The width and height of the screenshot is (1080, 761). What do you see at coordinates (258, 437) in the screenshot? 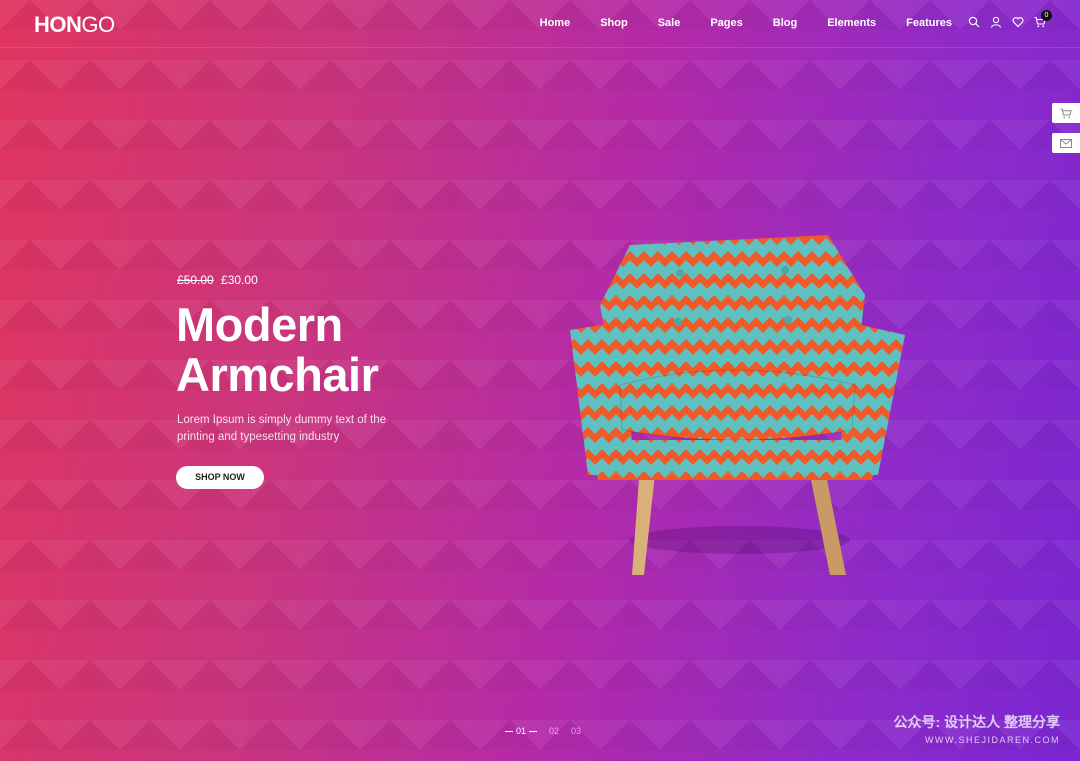
I see `hero-desc-line2: printing and typesetting industry` at bounding box center [258, 437].